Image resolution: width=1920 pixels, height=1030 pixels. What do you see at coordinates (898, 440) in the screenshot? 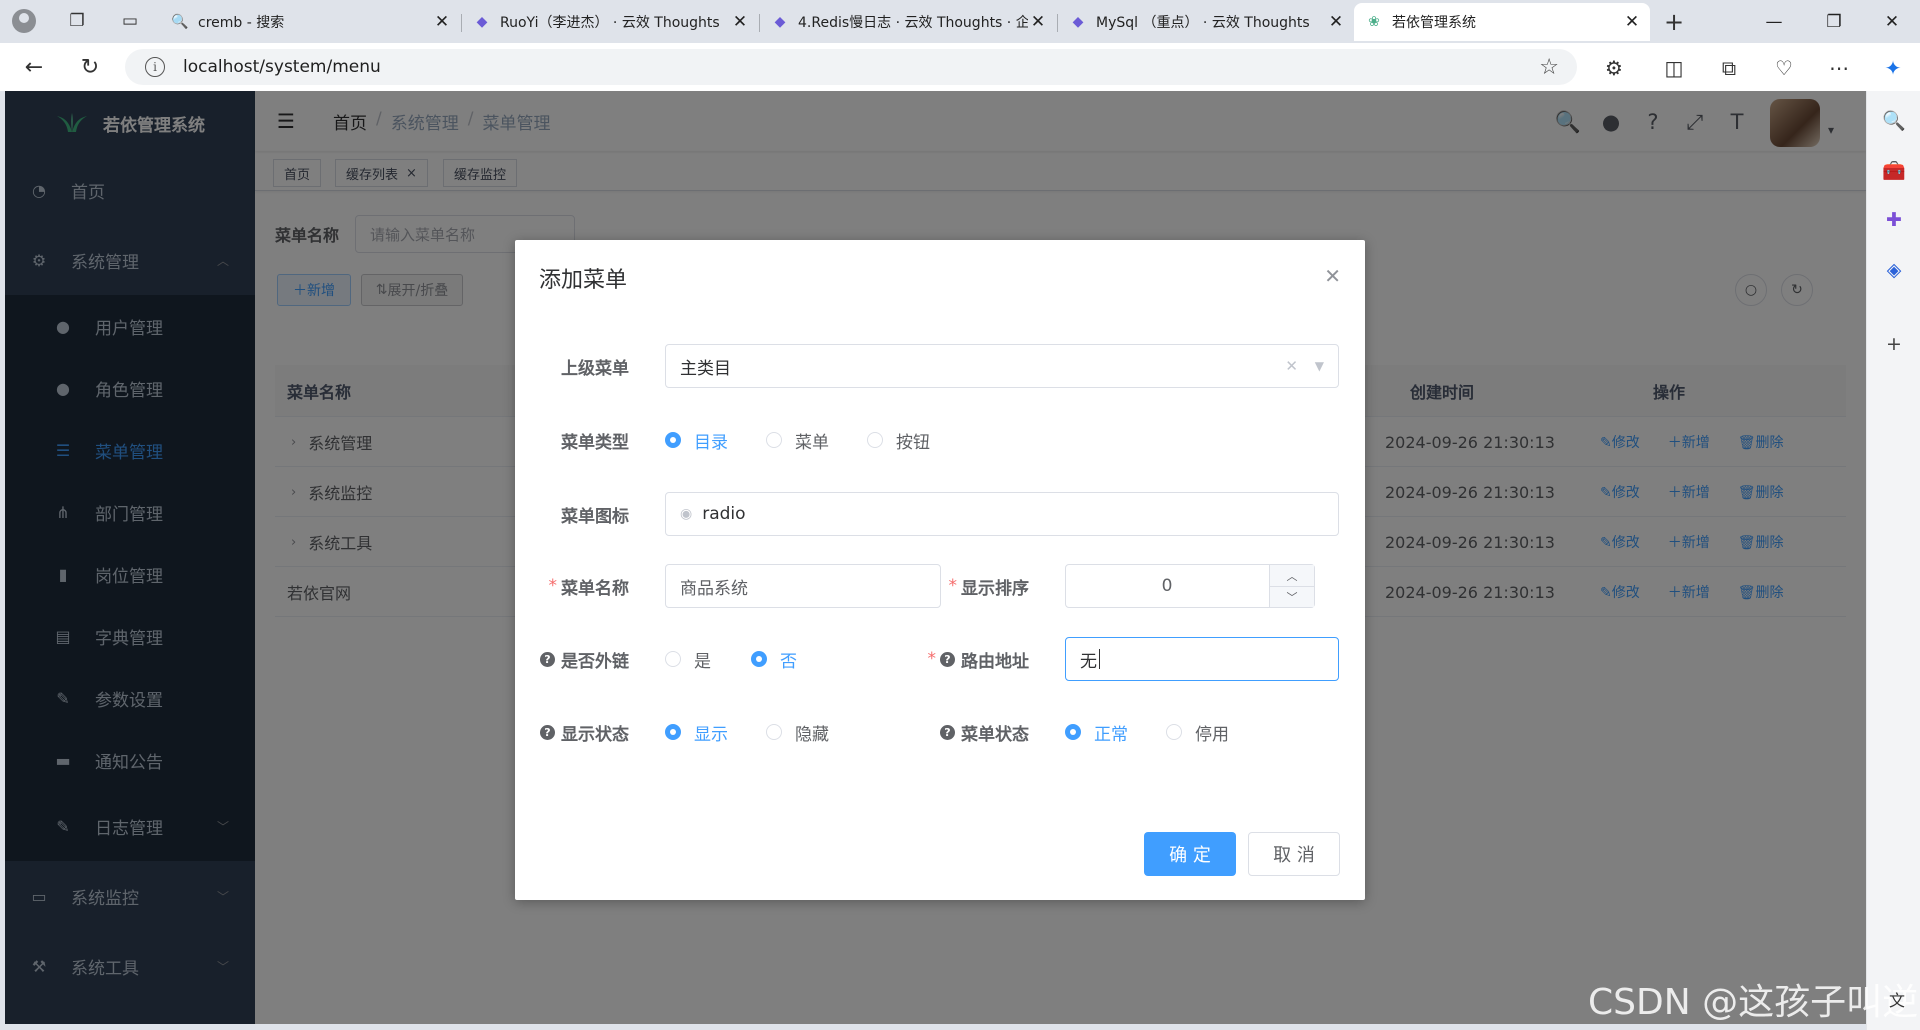
I see `menu-type-button-radio: 按钮` at bounding box center [898, 440].